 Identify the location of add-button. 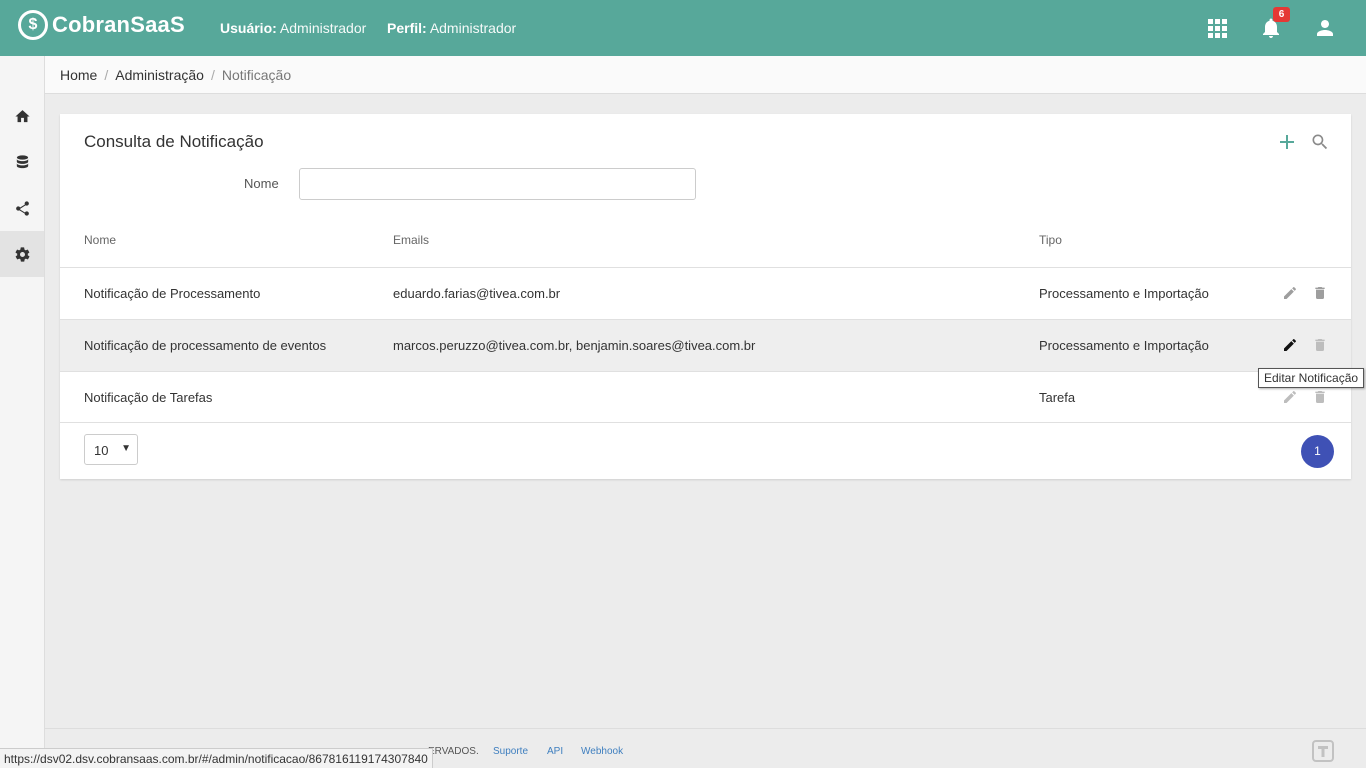
(1287, 142).